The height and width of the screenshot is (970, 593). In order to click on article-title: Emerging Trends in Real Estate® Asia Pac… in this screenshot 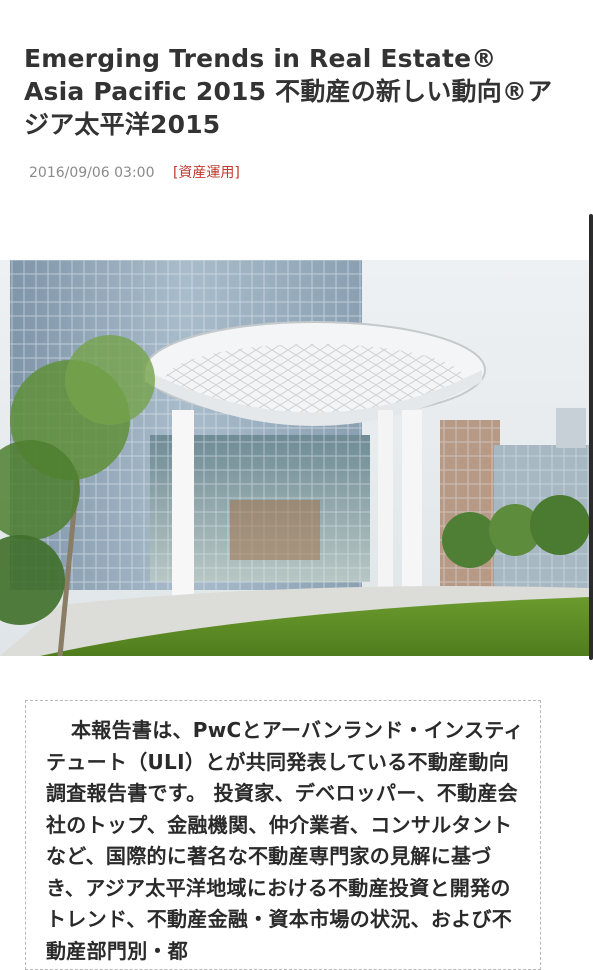, I will do `click(288, 91)`.